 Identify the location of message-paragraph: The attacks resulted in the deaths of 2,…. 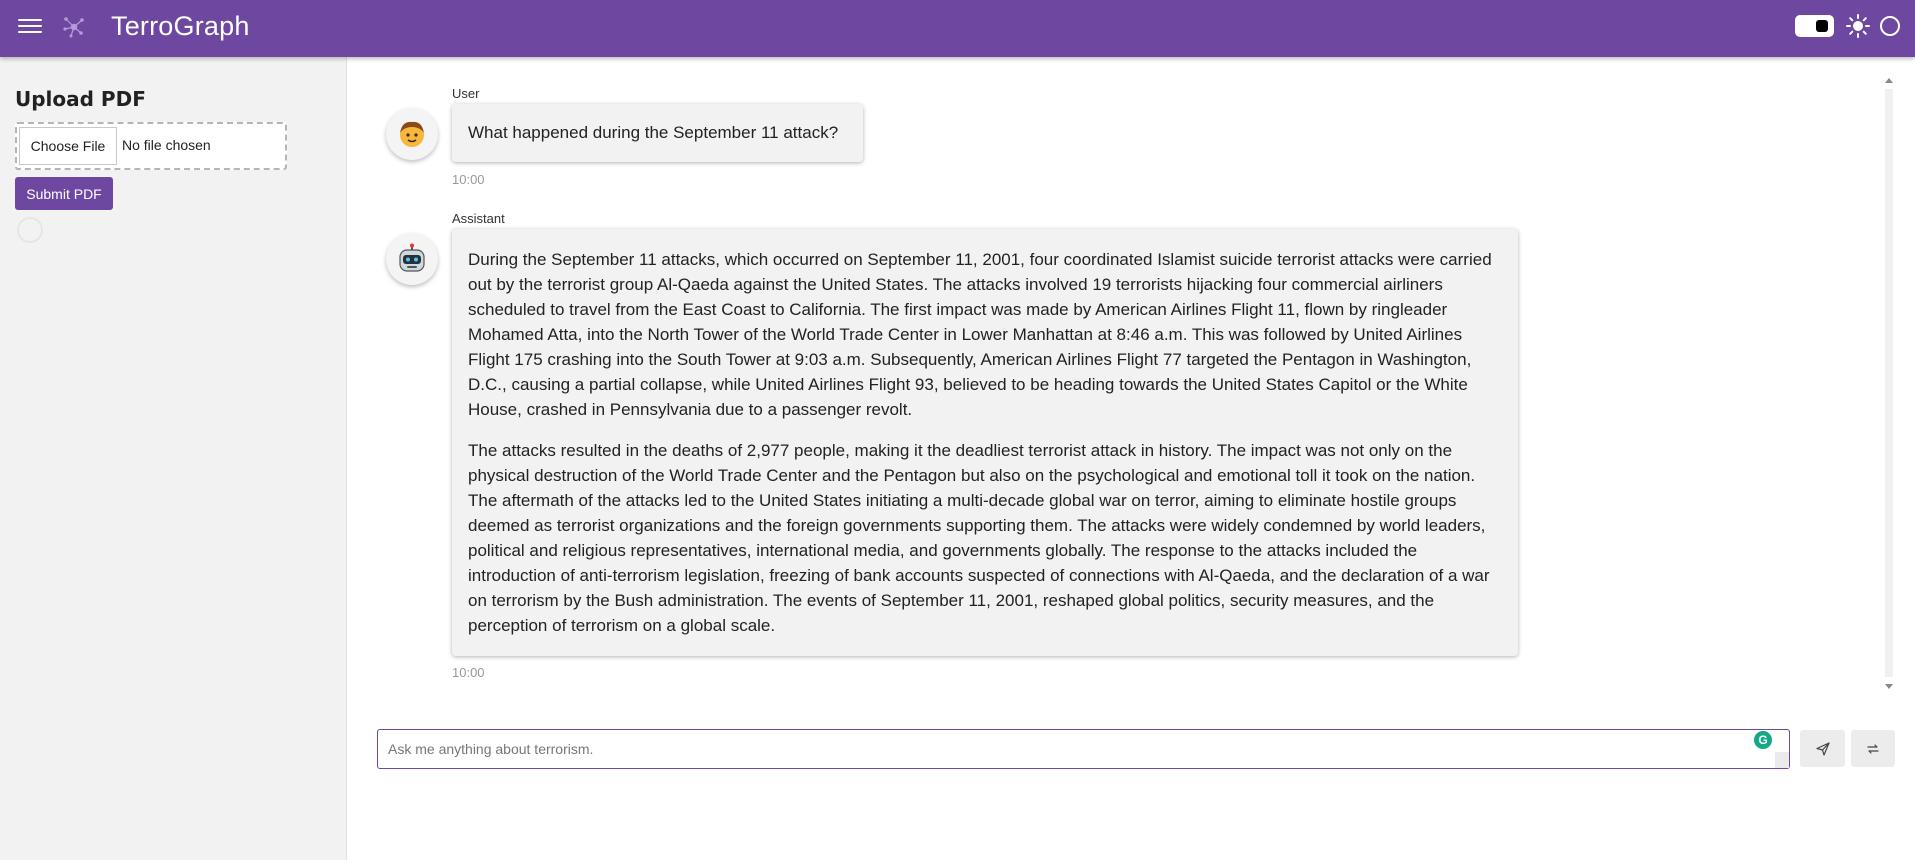
(979, 538).